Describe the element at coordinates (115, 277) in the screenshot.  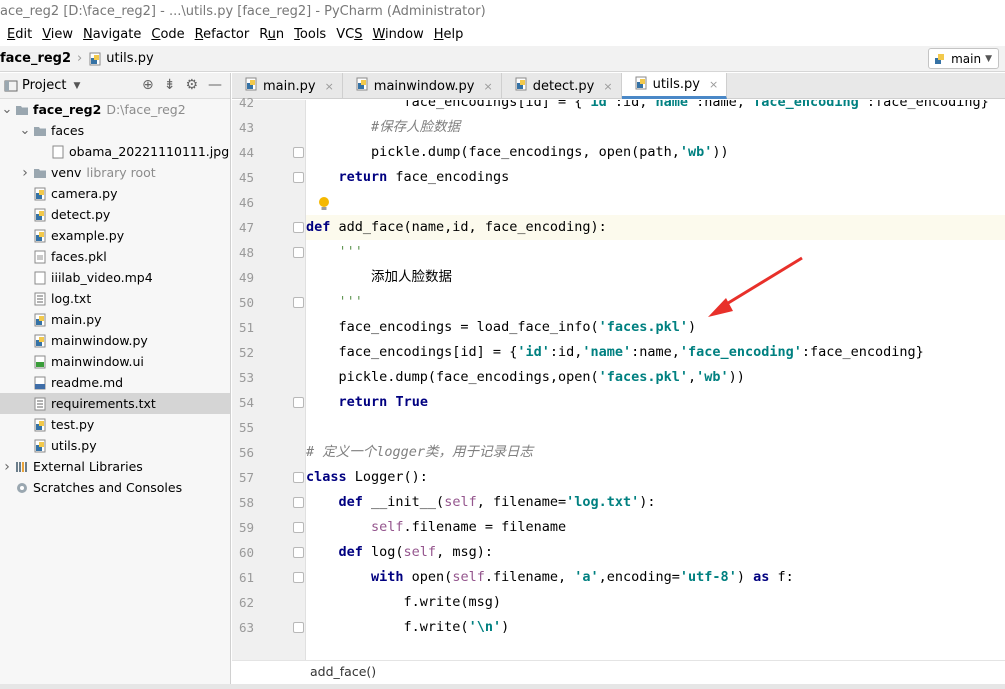
I see `tree-item: iiilab_video.mp4` at that location.